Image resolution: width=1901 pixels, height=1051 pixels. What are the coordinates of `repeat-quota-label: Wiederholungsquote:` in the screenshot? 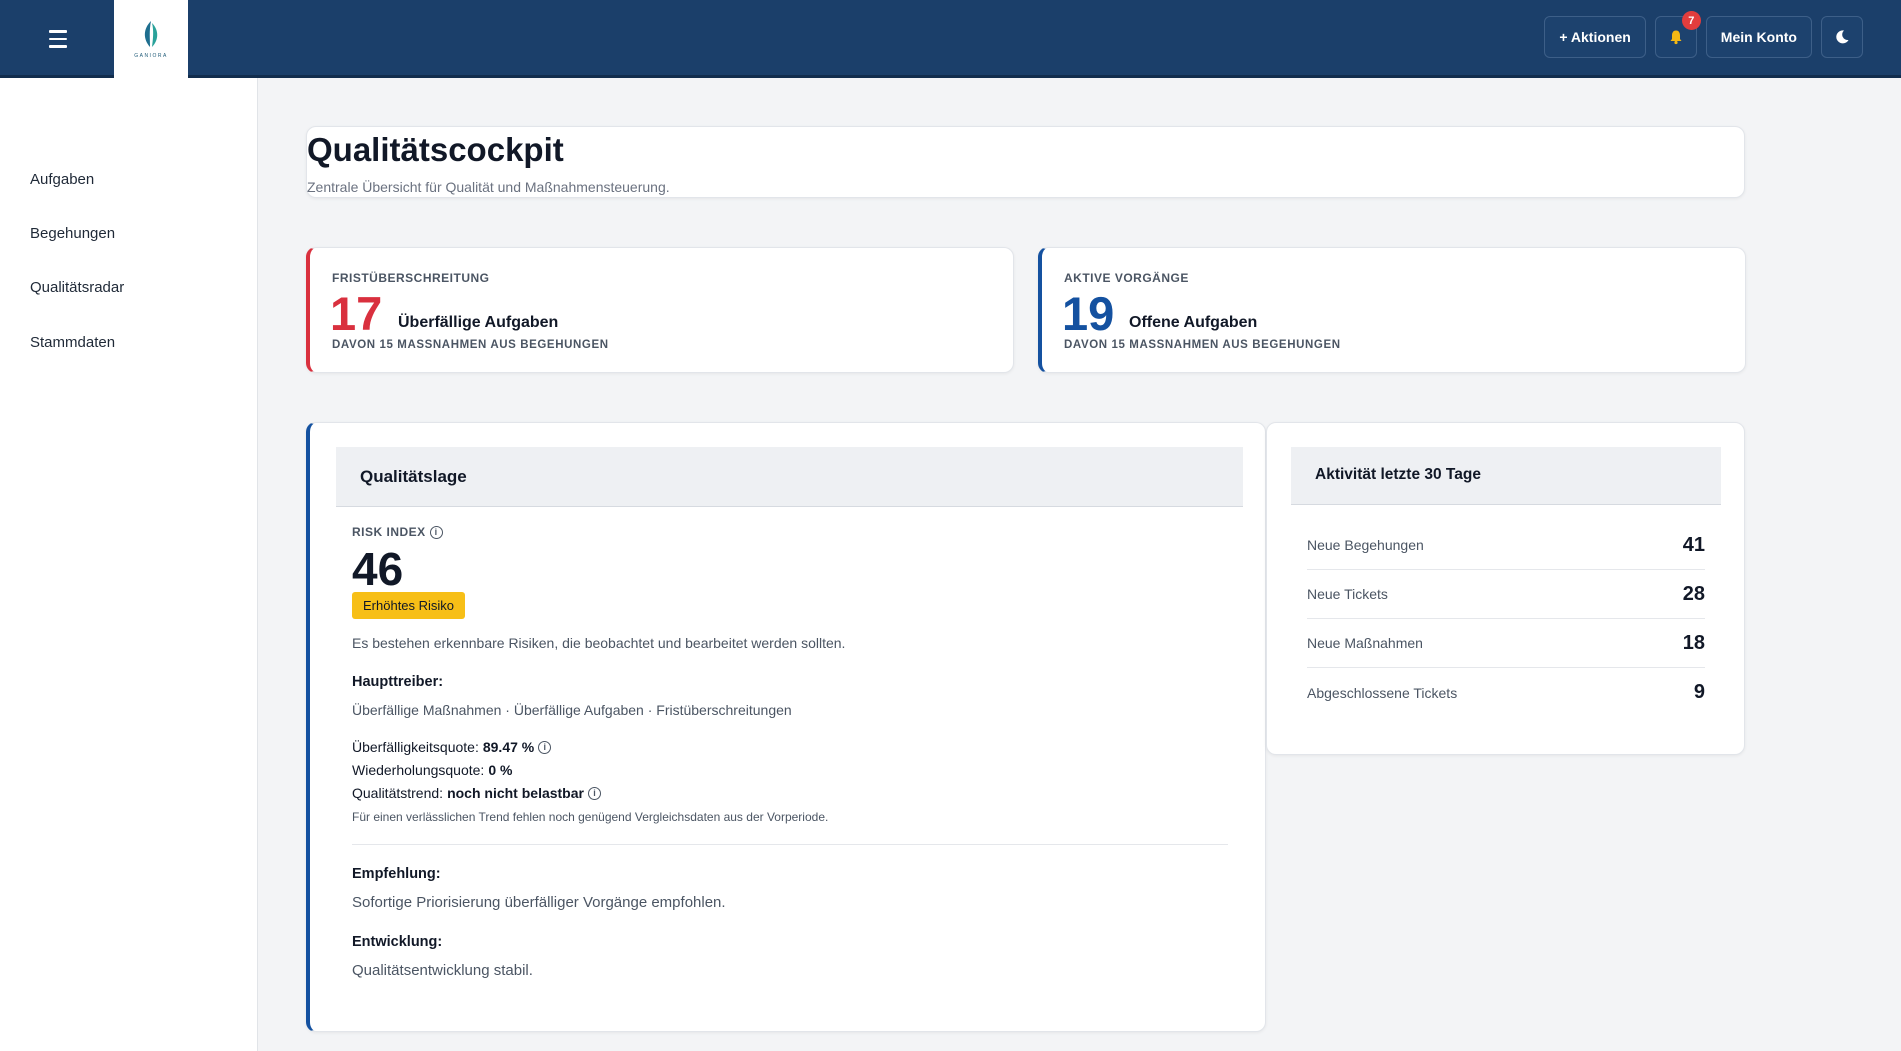 It's located at (418, 770).